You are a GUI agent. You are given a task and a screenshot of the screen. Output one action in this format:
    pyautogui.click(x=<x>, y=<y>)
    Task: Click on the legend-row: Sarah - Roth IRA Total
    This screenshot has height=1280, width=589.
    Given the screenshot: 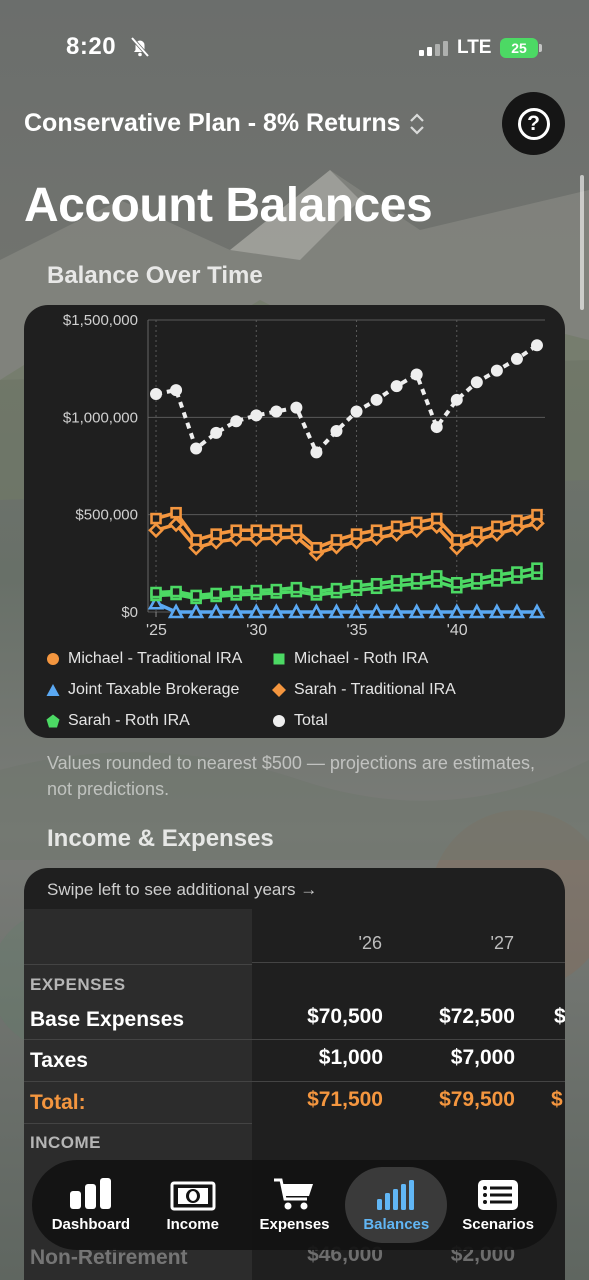 What is the action you would take?
    pyautogui.click(x=296, y=720)
    